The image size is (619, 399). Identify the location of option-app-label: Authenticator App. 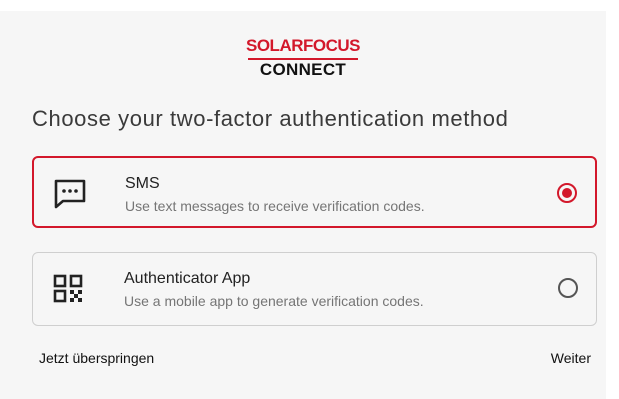
(187, 278).